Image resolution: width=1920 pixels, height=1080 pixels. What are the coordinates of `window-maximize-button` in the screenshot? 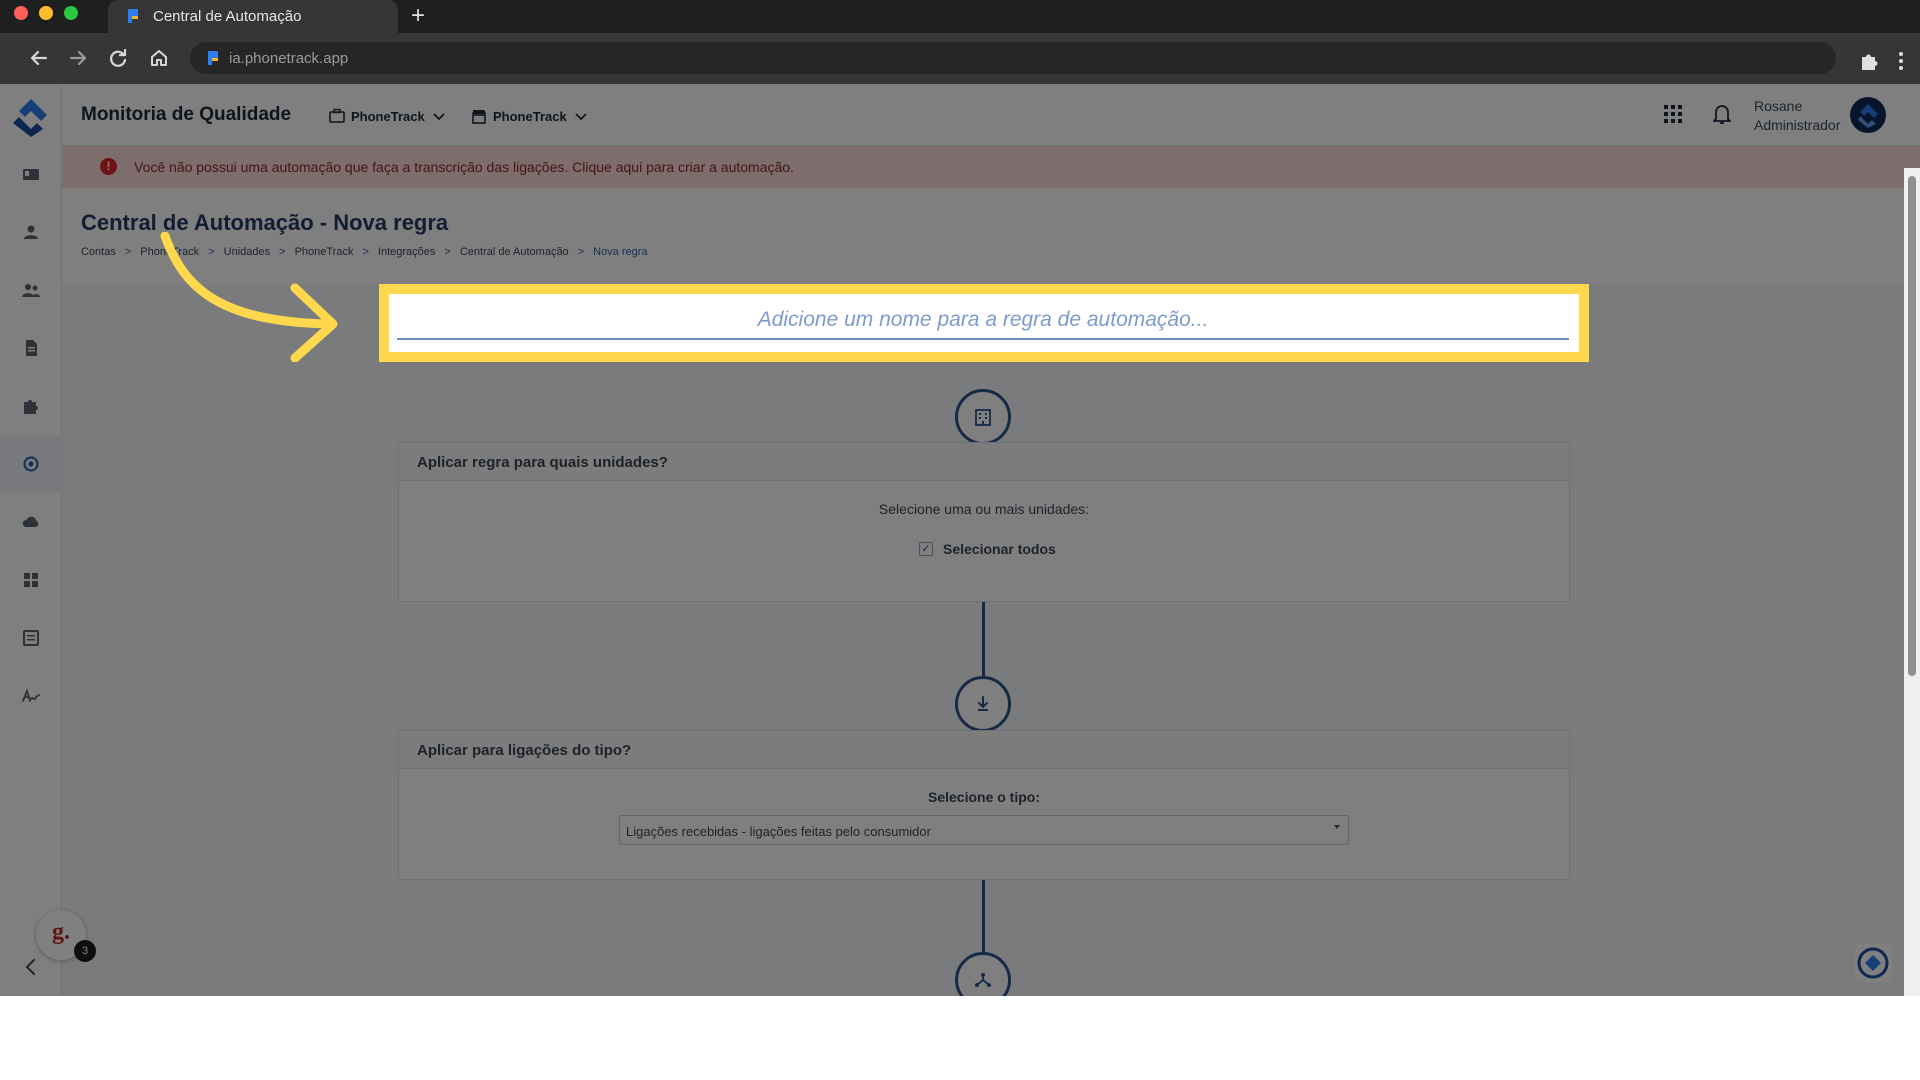 It's located at (71, 13).